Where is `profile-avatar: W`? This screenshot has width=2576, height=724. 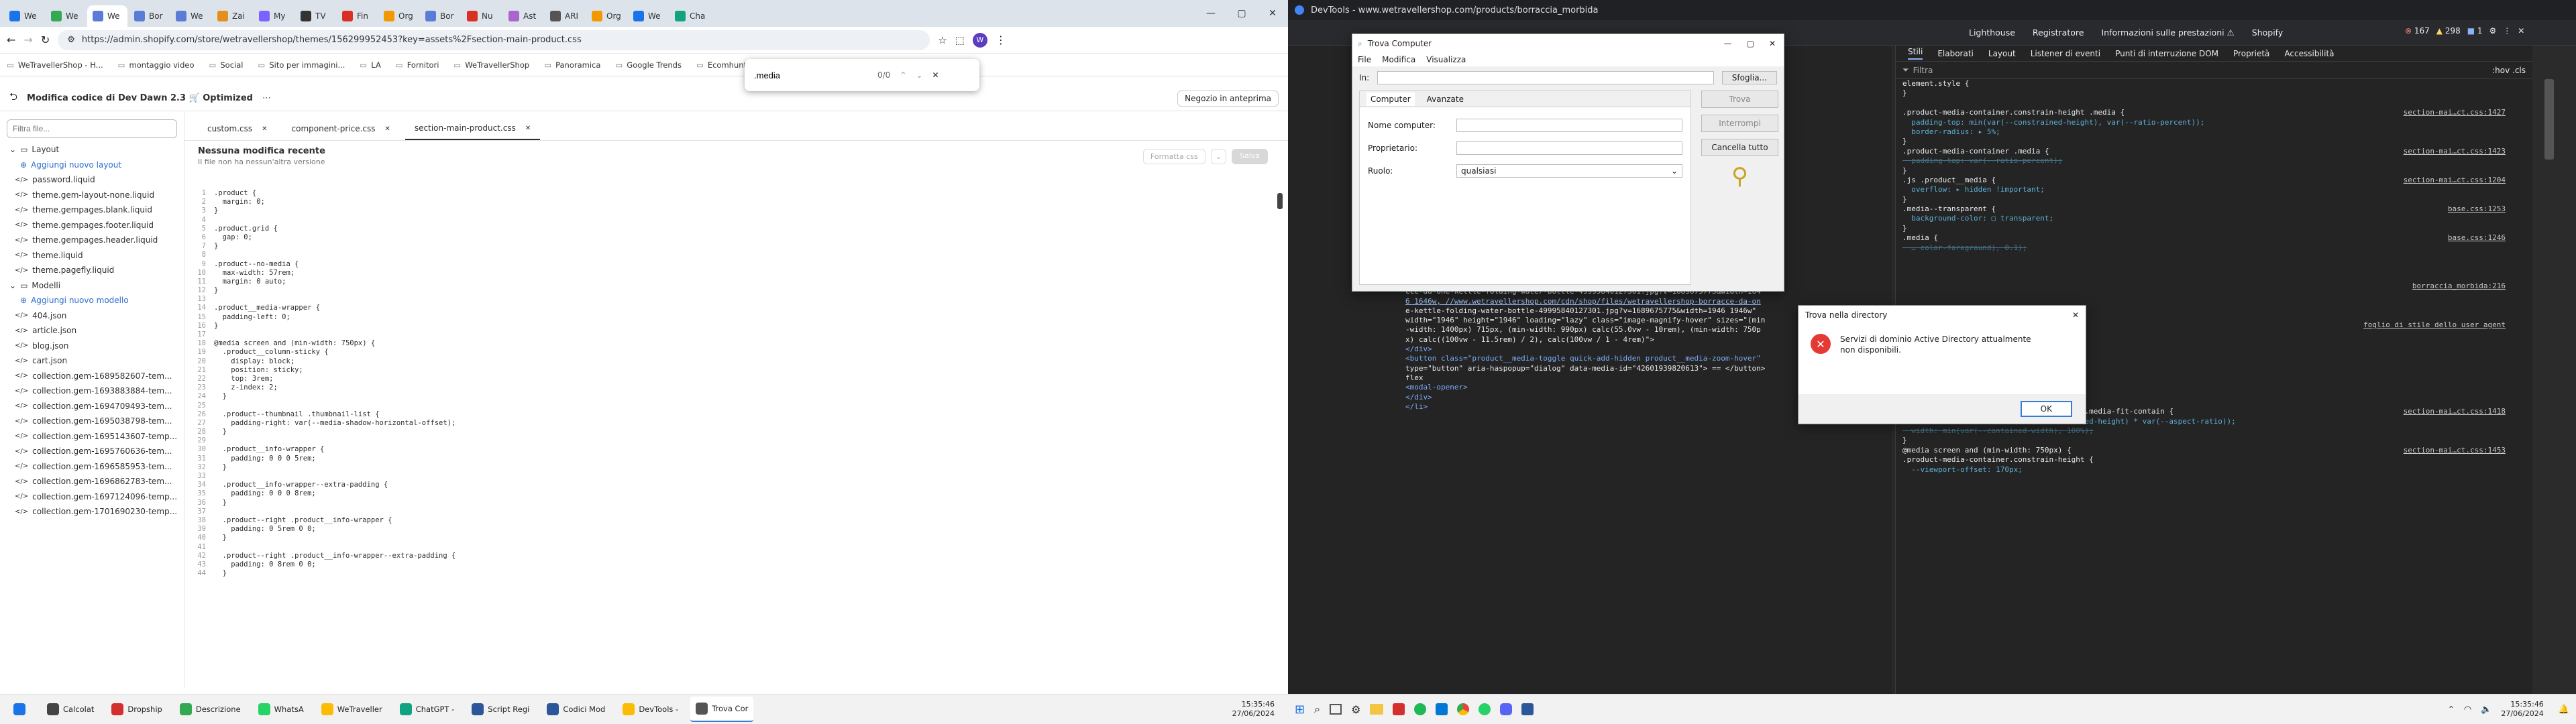
profile-avatar: W is located at coordinates (979, 40).